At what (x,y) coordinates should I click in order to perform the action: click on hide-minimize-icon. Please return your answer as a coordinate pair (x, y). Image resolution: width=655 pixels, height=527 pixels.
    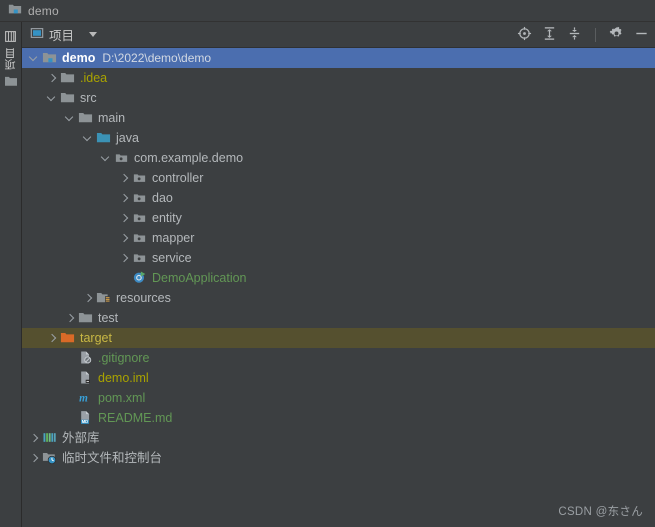
    Looking at the image, I should click on (641, 35).